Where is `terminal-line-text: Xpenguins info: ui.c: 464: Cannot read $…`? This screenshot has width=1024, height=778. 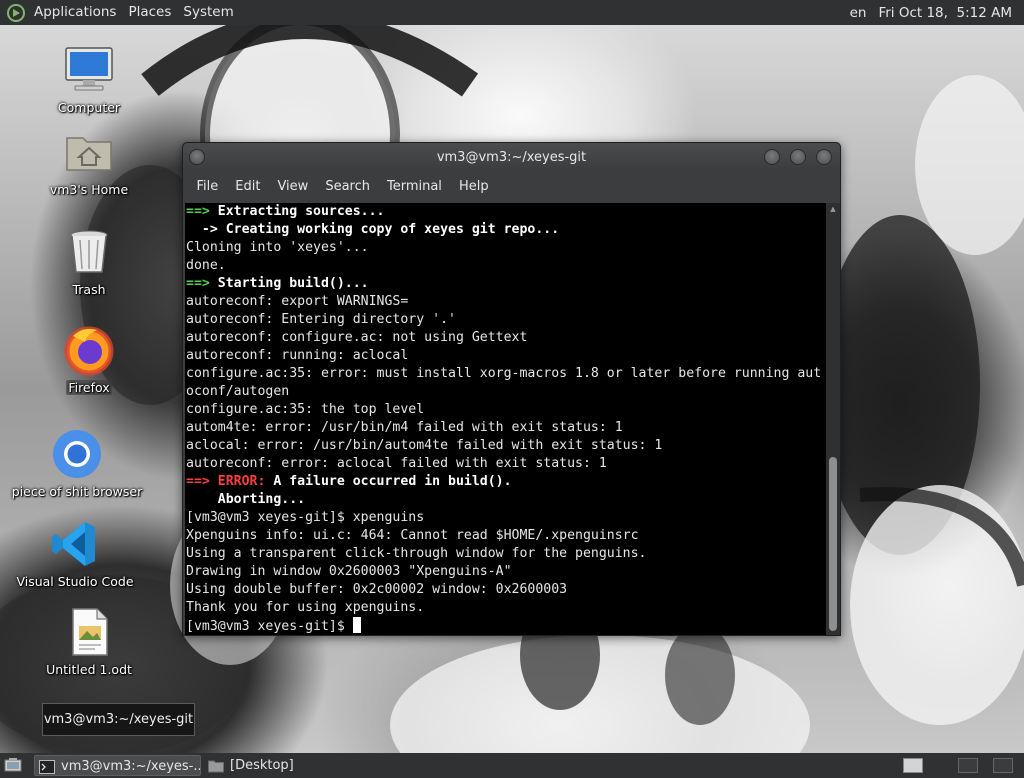
terminal-line-text: Xpenguins info: ui.c: 464: Cannot read $… is located at coordinates (412, 535).